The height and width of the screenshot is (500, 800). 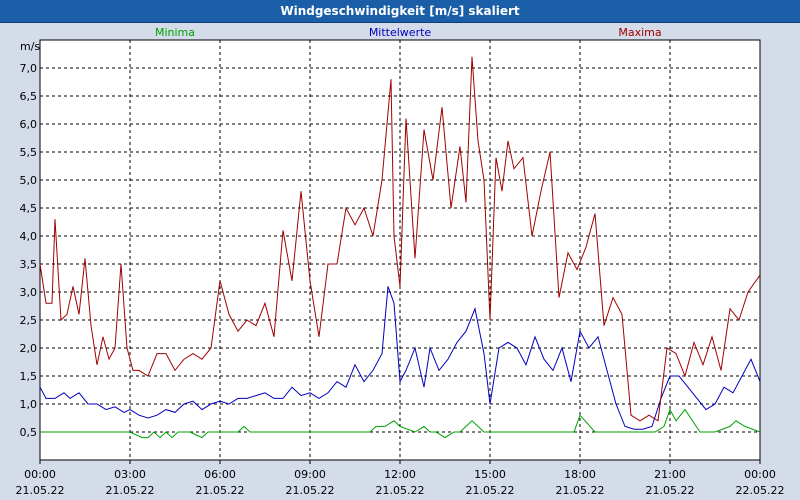 What do you see at coordinates (580, 474) in the screenshot?
I see `x-tick-time: 18:00` at bounding box center [580, 474].